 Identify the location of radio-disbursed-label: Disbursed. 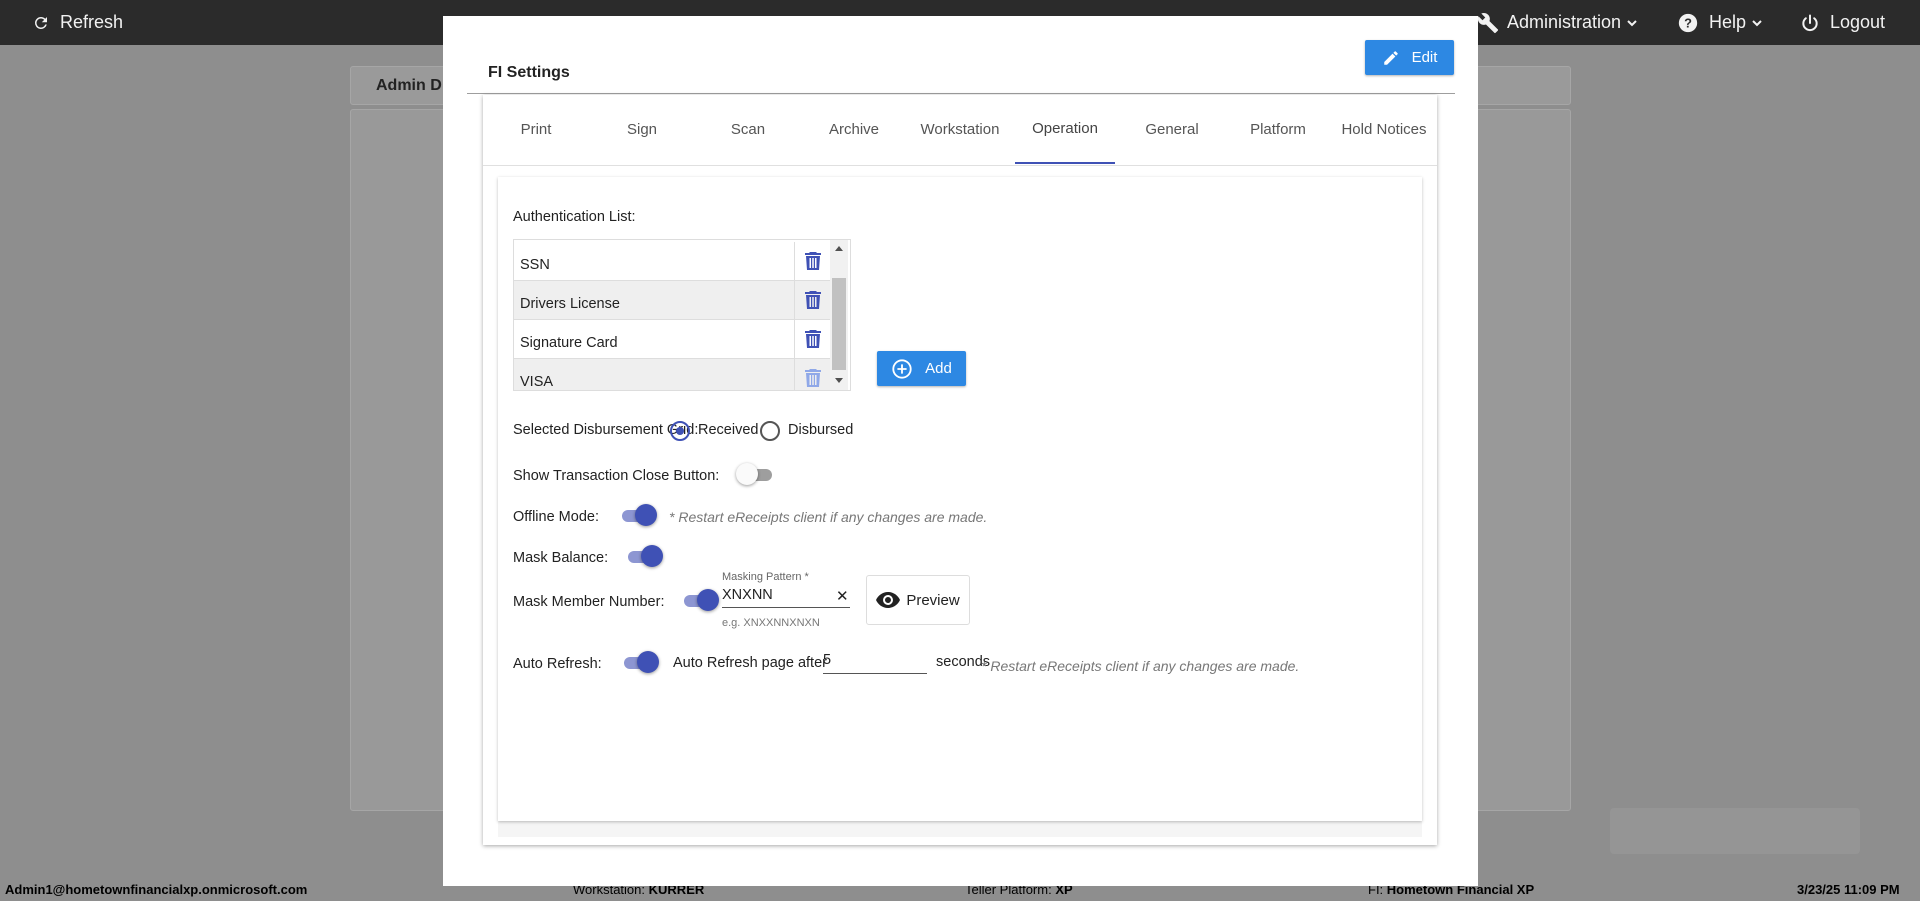
(821, 430).